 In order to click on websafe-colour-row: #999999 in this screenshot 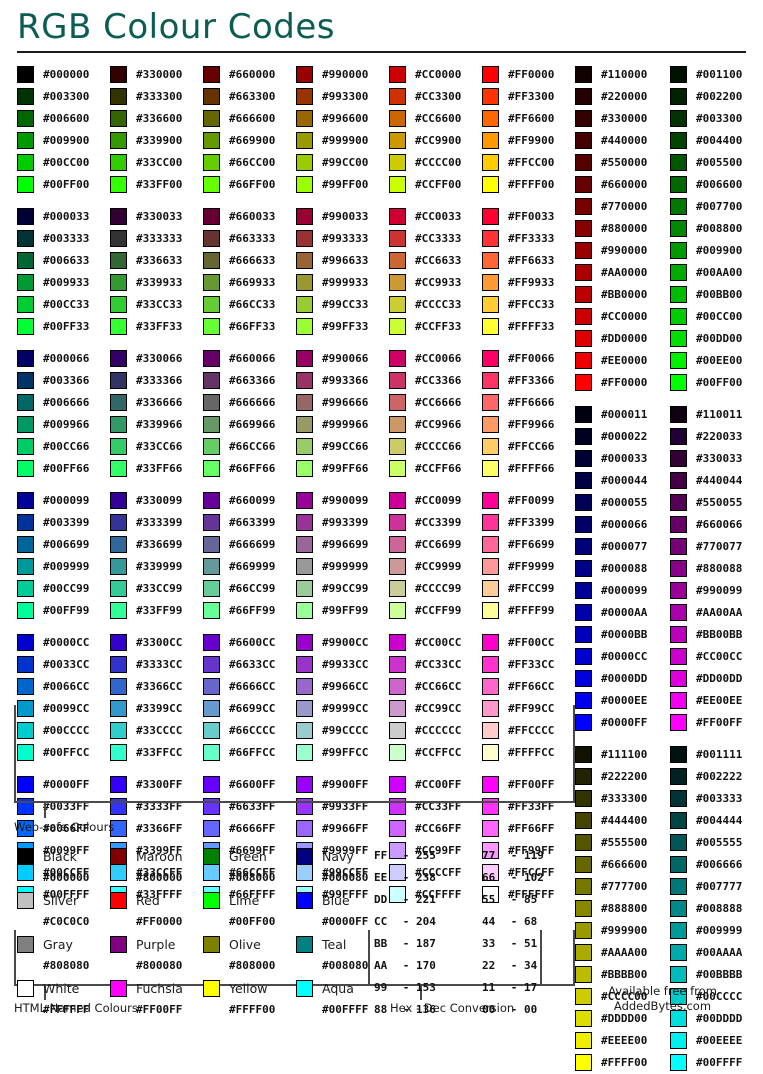, I will do `click(342, 566)`.